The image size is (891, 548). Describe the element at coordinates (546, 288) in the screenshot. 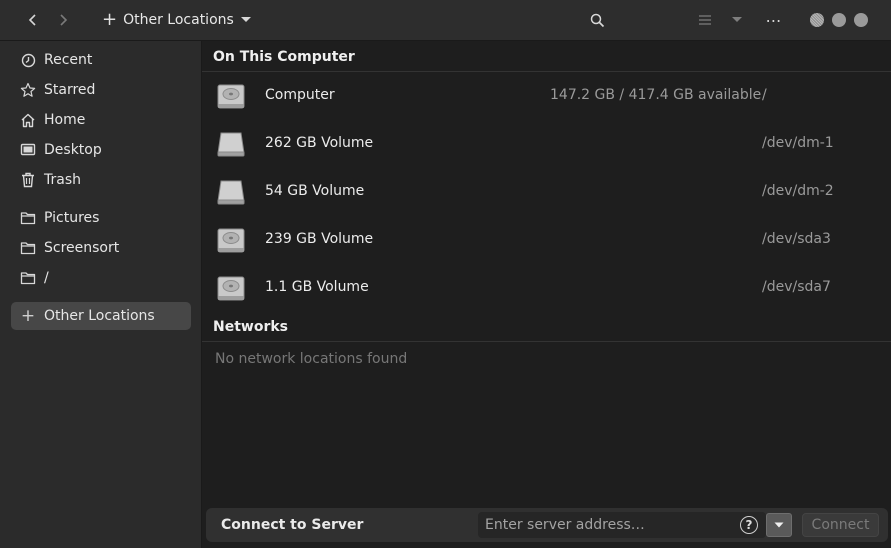

I see `drive-row: 1.1 GB Volume /dev/sda7` at that location.